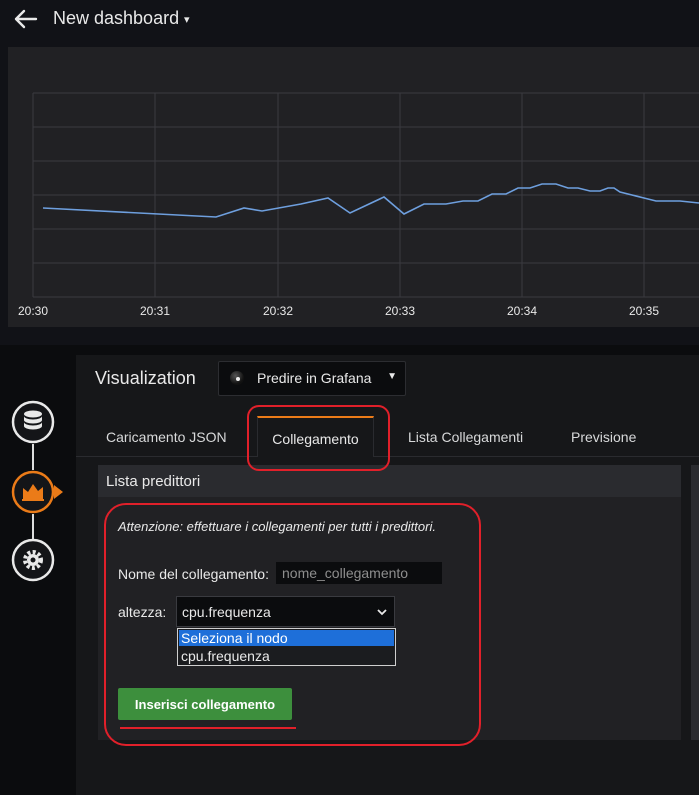 This screenshot has width=699, height=795. Describe the element at coordinates (603, 437) in the screenshot. I see `tab-previsione: Previsione` at that location.